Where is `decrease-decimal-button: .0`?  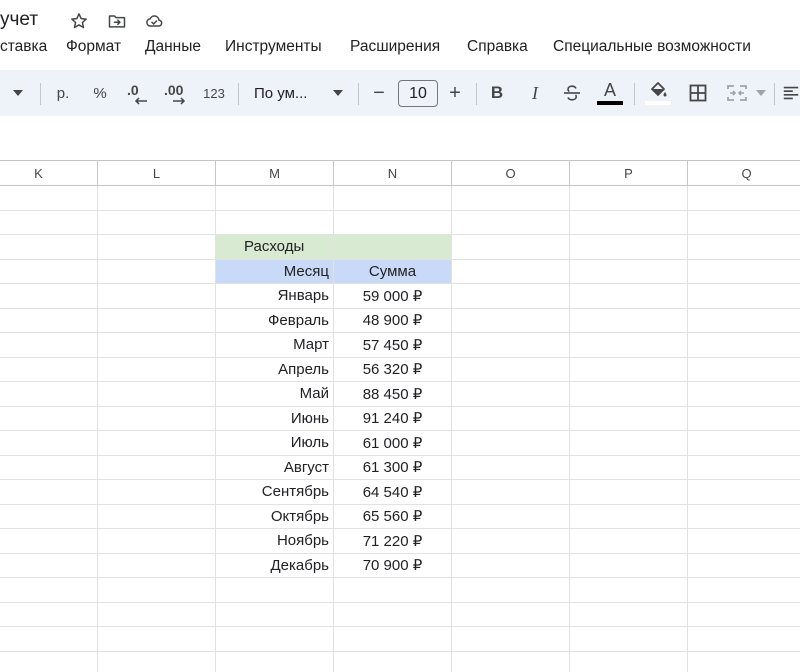
decrease-decimal-button: .0 is located at coordinates (137, 93).